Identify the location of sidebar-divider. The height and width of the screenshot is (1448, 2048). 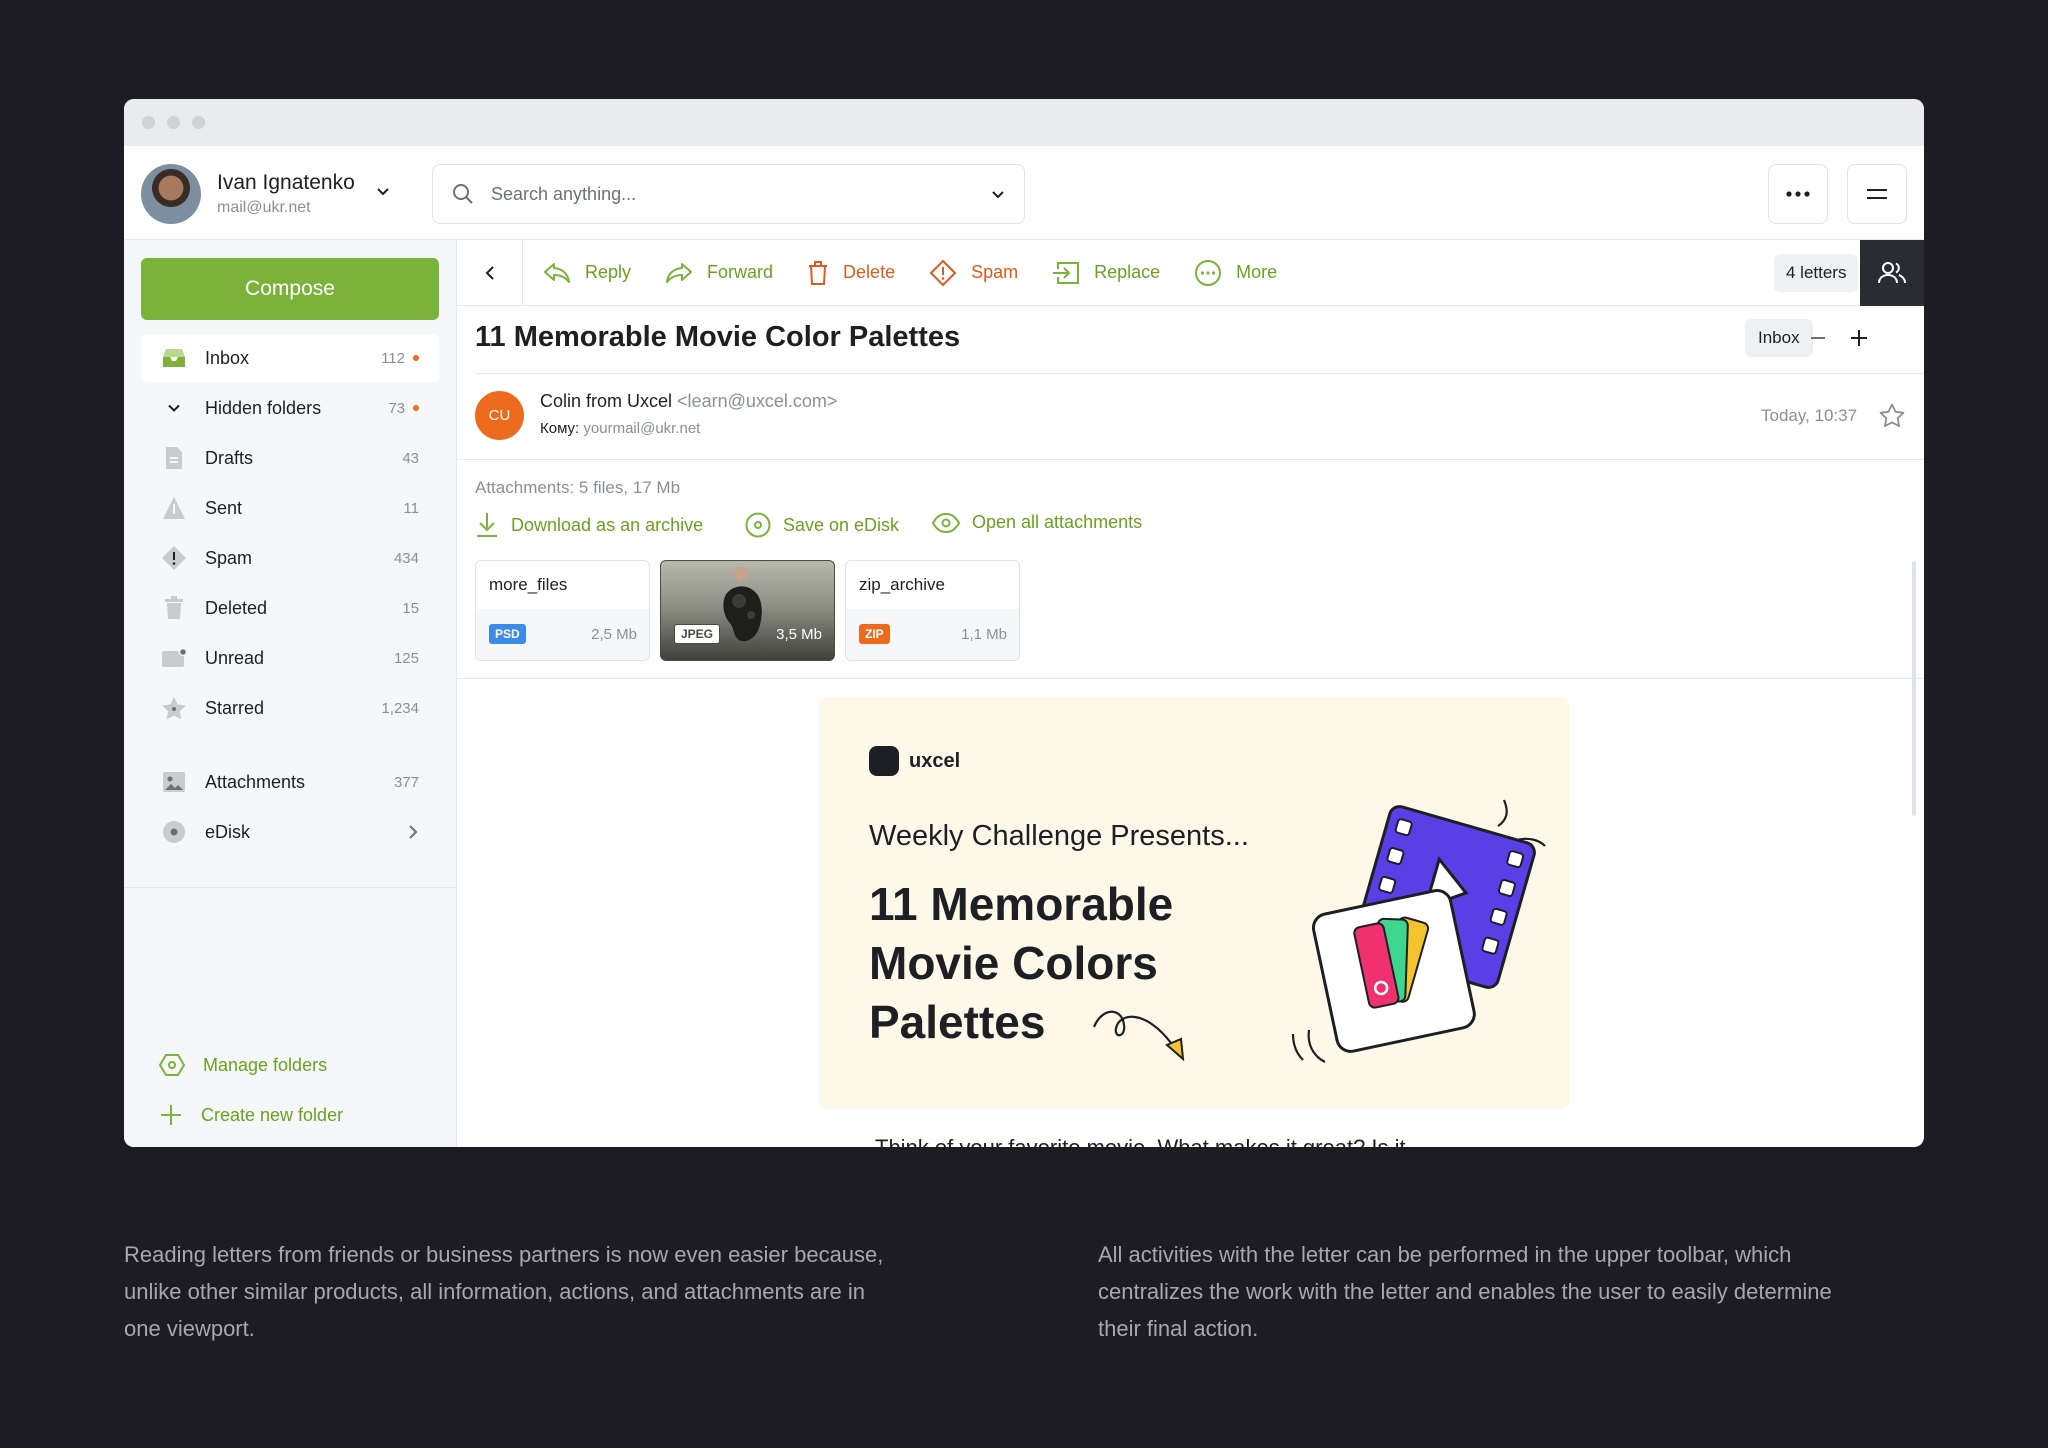
(290, 887).